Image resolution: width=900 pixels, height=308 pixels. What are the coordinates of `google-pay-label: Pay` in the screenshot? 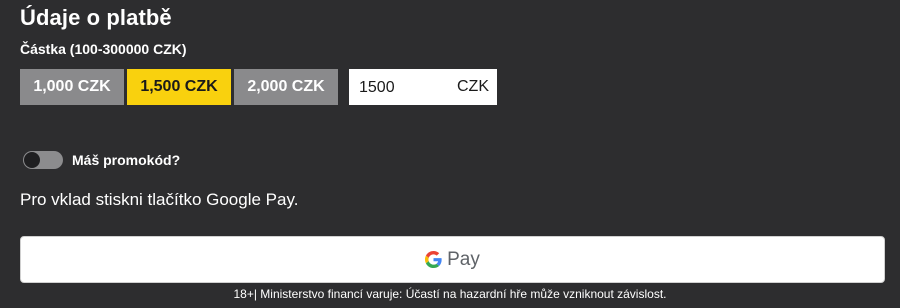 It's located at (463, 259).